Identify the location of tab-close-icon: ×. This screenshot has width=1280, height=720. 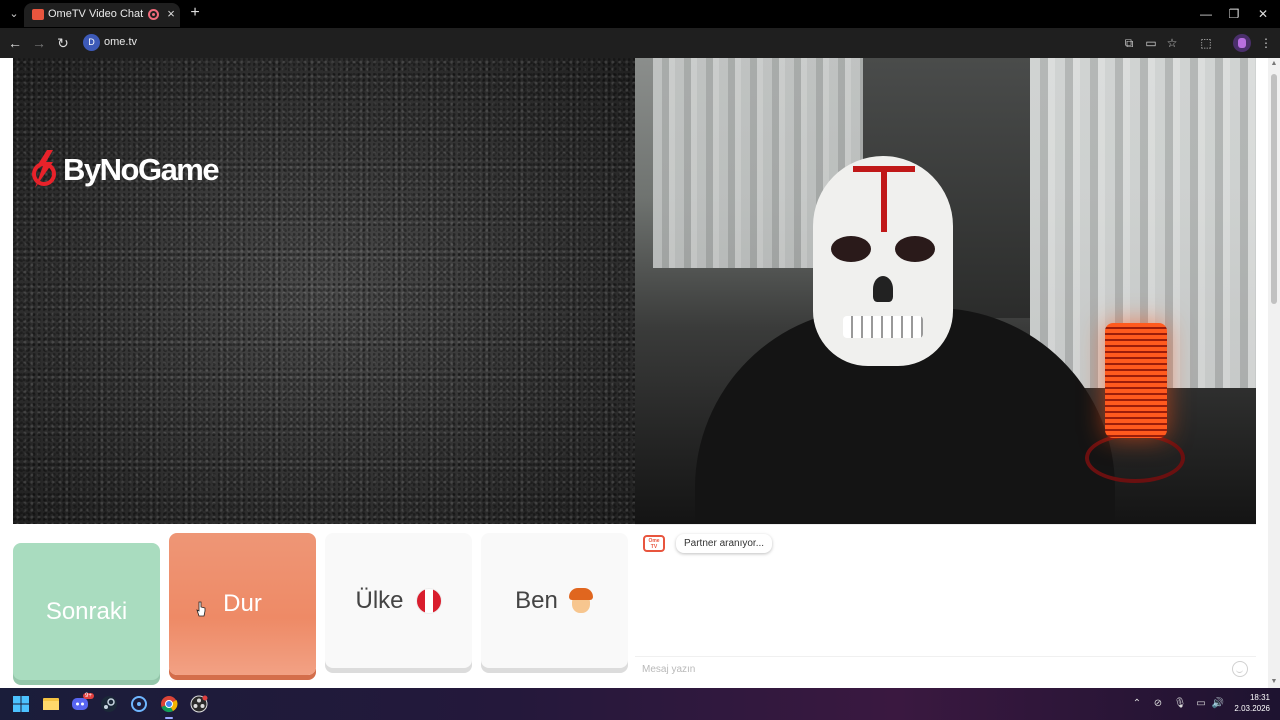
(171, 14).